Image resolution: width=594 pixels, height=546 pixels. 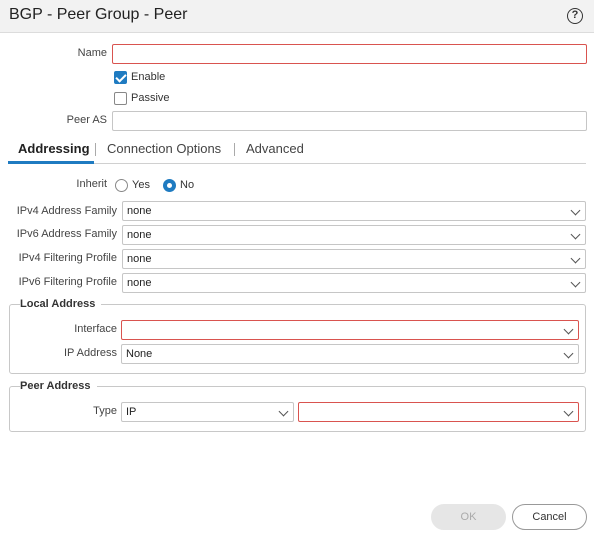 What do you see at coordinates (187, 185) in the screenshot?
I see `inherit-no-label: No` at bounding box center [187, 185].